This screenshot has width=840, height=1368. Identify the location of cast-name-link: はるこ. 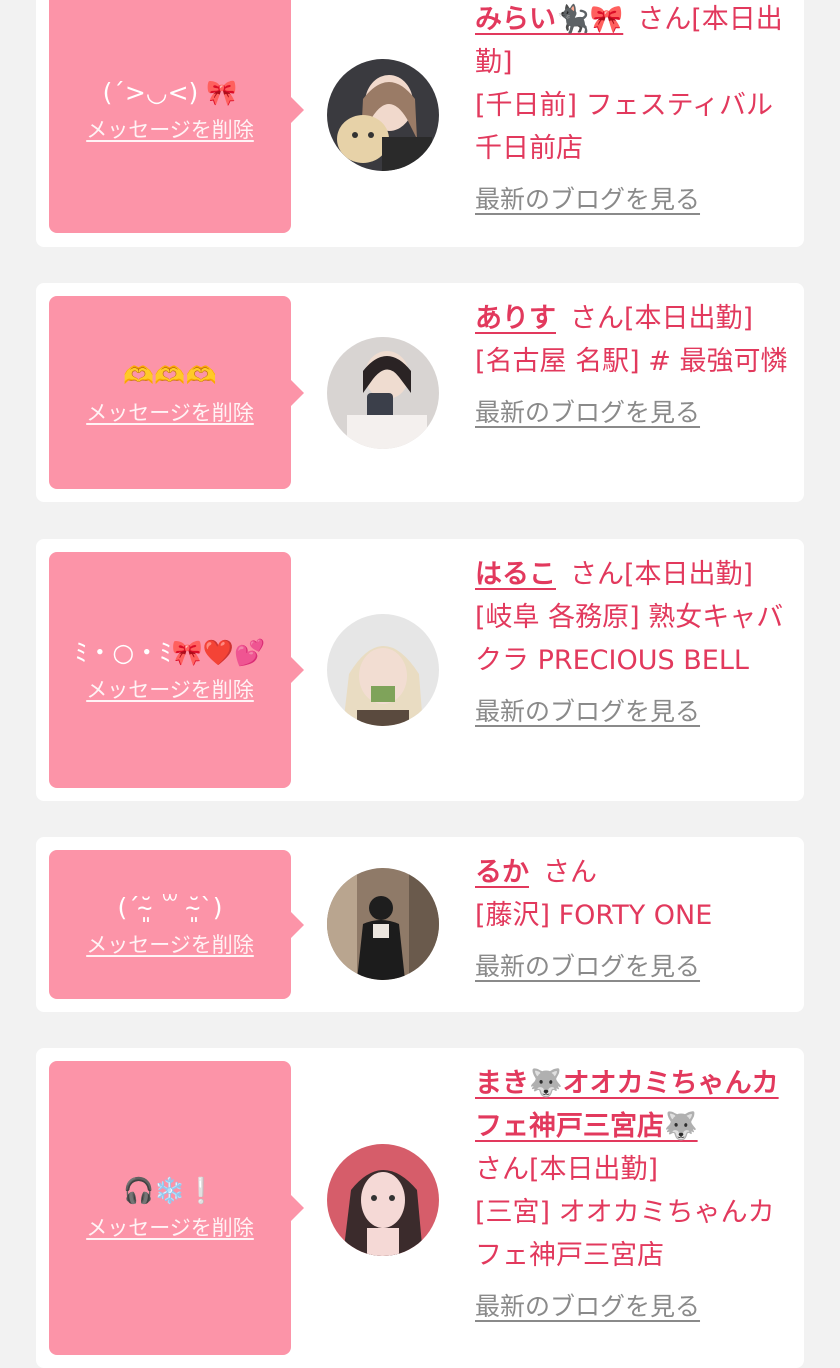
(515, 574).